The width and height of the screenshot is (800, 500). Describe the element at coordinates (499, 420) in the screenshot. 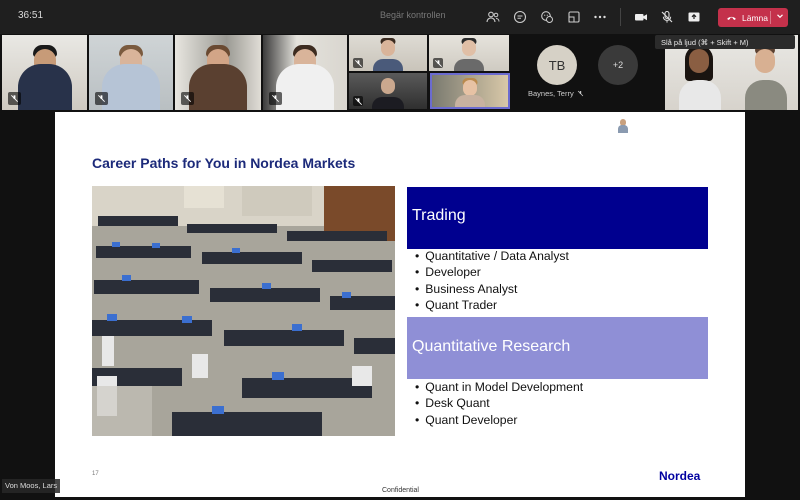

I see `list-item: Quant Developer` at that location.